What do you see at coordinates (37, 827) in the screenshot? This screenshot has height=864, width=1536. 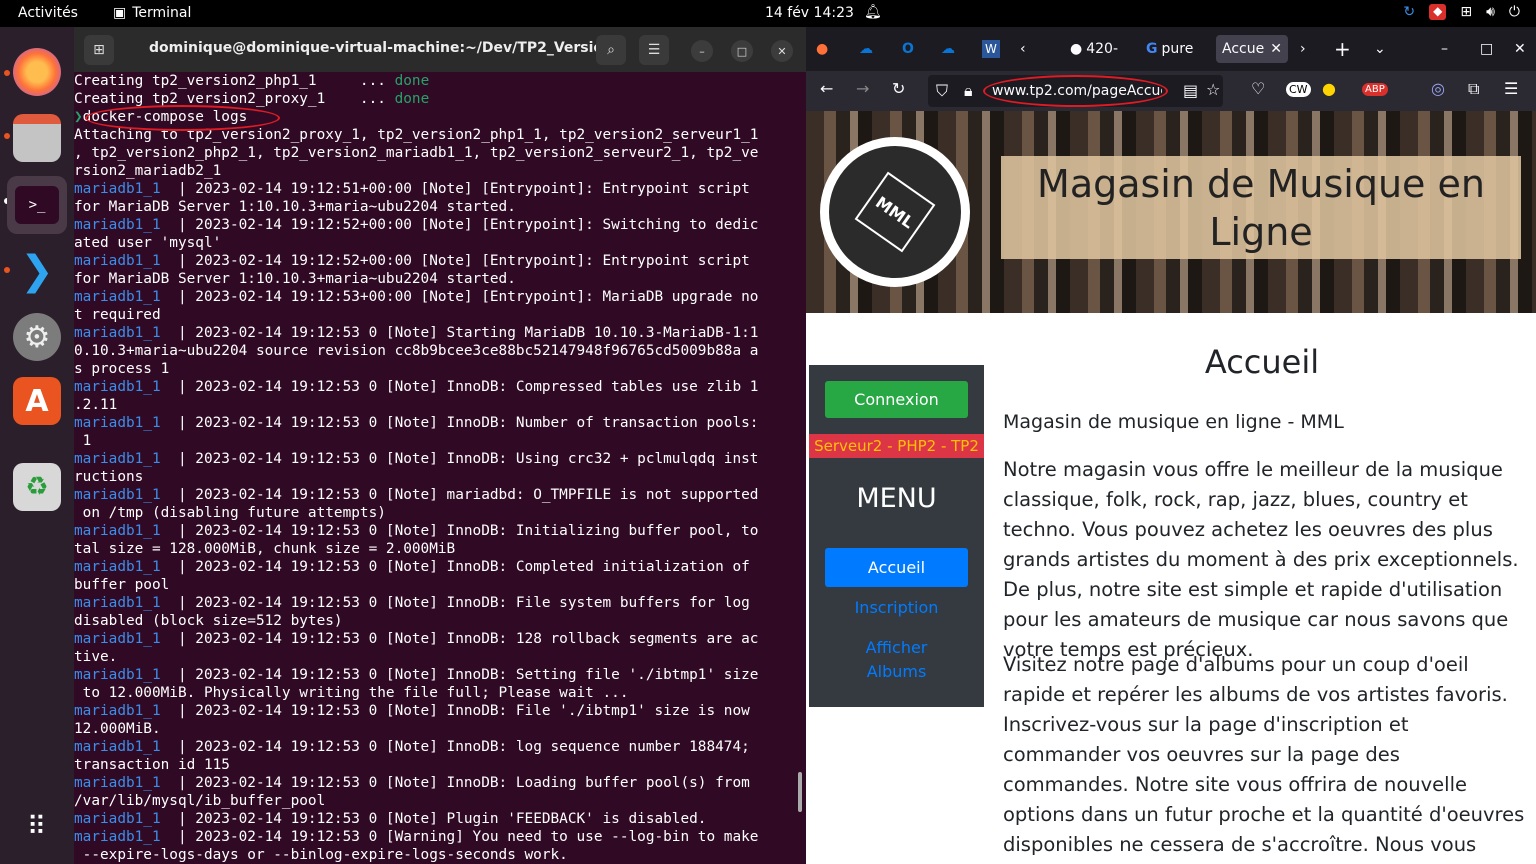 I see `show-apps-icon: ⠿` at bounding box center [37, 827].